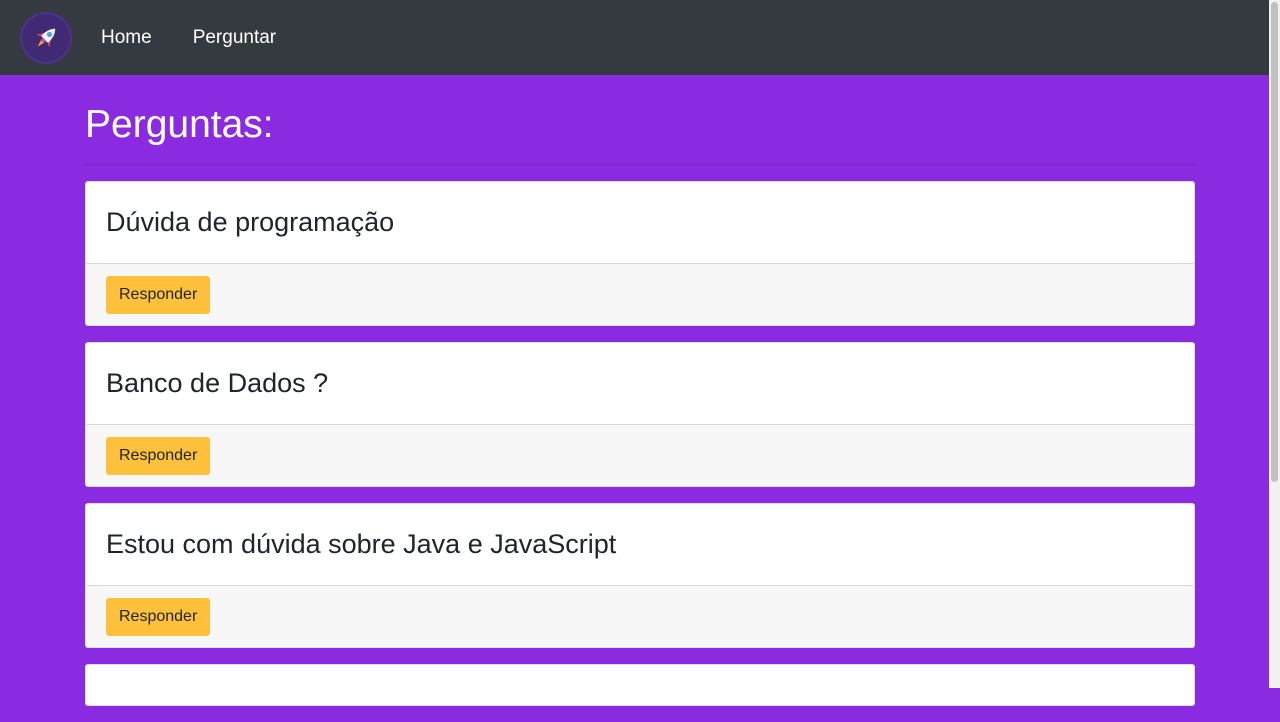 The height and width of the screenshot is (722, 1280). Describe the element at coordinates (640, 685) in the screenshot. I see `question-card` at that location.